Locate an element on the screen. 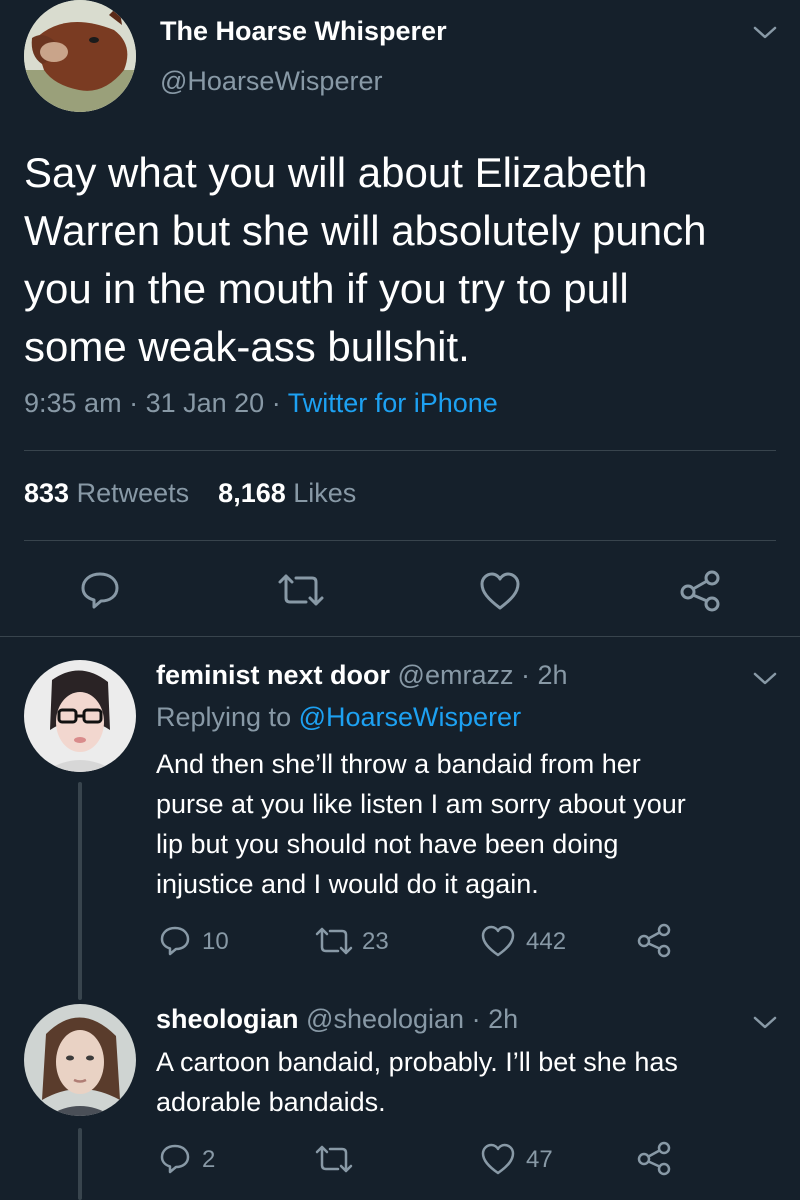 The width and height of the screenshot is (800, 1200). reply-count: 2 is located at coordinates (209, 1159).